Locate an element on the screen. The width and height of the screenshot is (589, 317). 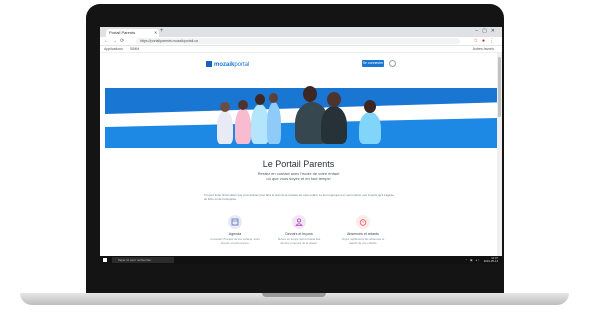
close-tab-icon: ✕ is located at coordinates (155, 33).